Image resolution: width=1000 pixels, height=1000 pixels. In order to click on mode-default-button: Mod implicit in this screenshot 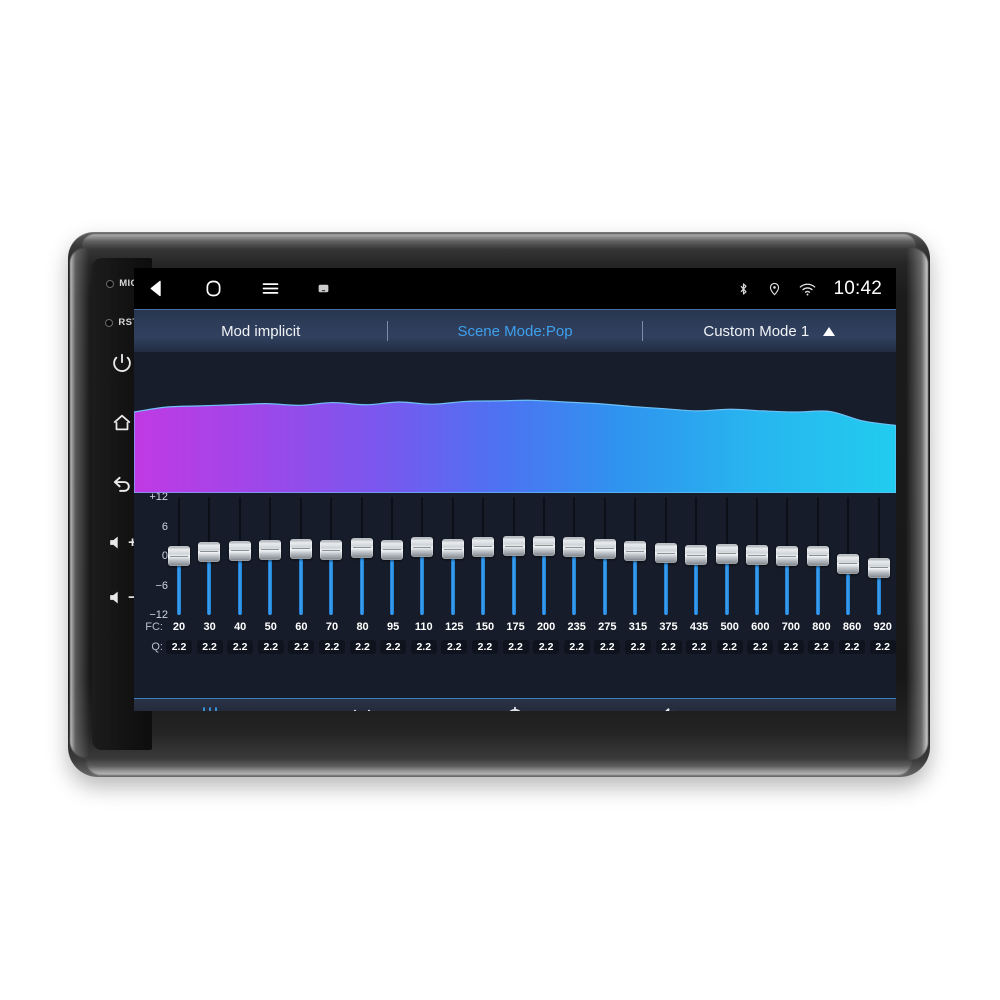, I will do `click(260, 331)`.